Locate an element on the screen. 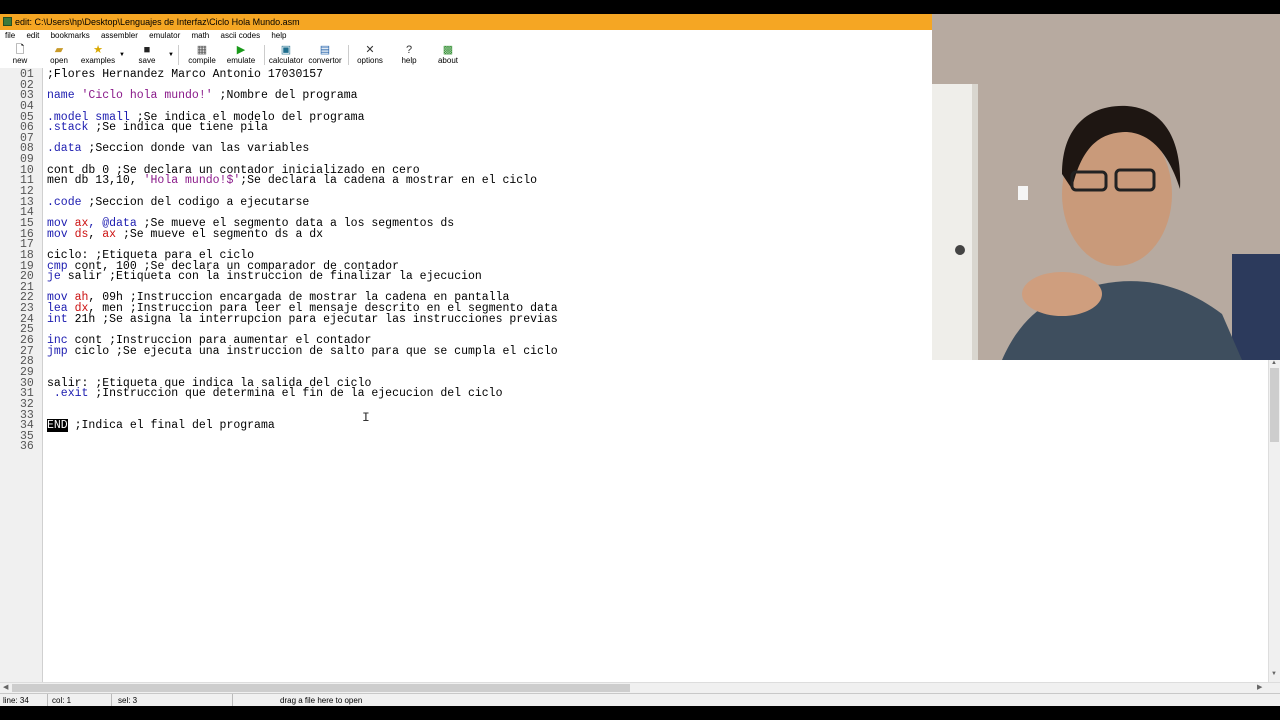 This screenshot has height=720, width=1280. vertical-scroll-thumb is located at coordinates (1274, 405).